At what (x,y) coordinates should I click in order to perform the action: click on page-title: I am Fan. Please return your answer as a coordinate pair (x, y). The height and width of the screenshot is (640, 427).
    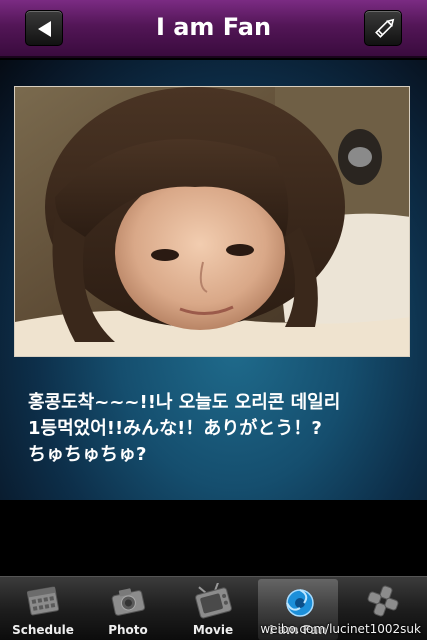
    Looking at the image, I should click on (213, 27).